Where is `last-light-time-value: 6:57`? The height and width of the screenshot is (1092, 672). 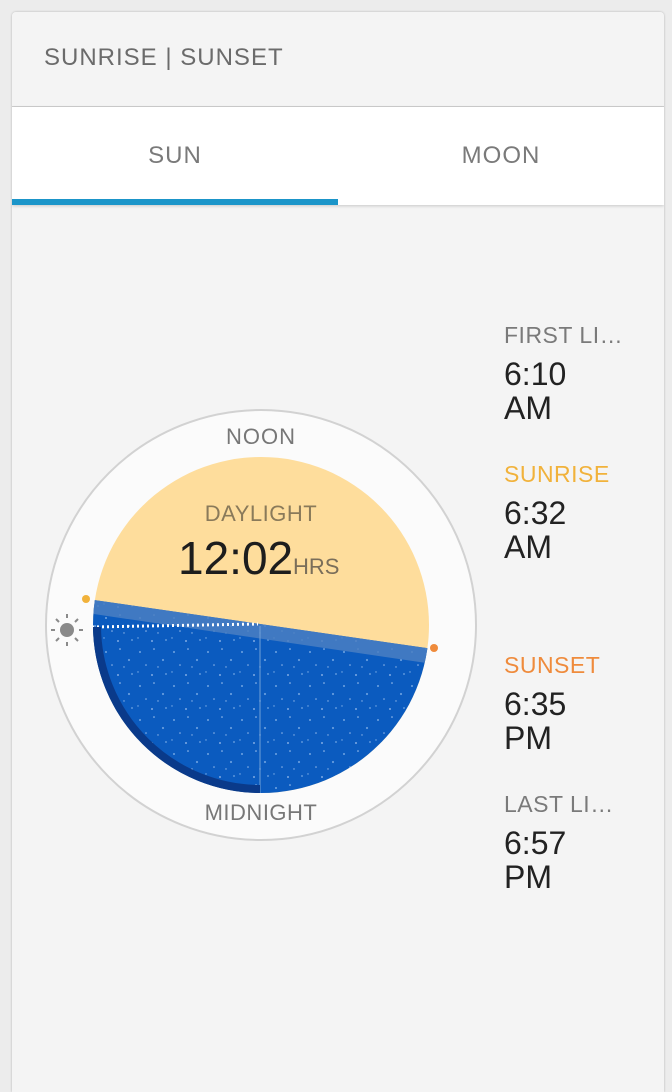
last-light-time-value: 6:57 is located at coordinates (535, 843).